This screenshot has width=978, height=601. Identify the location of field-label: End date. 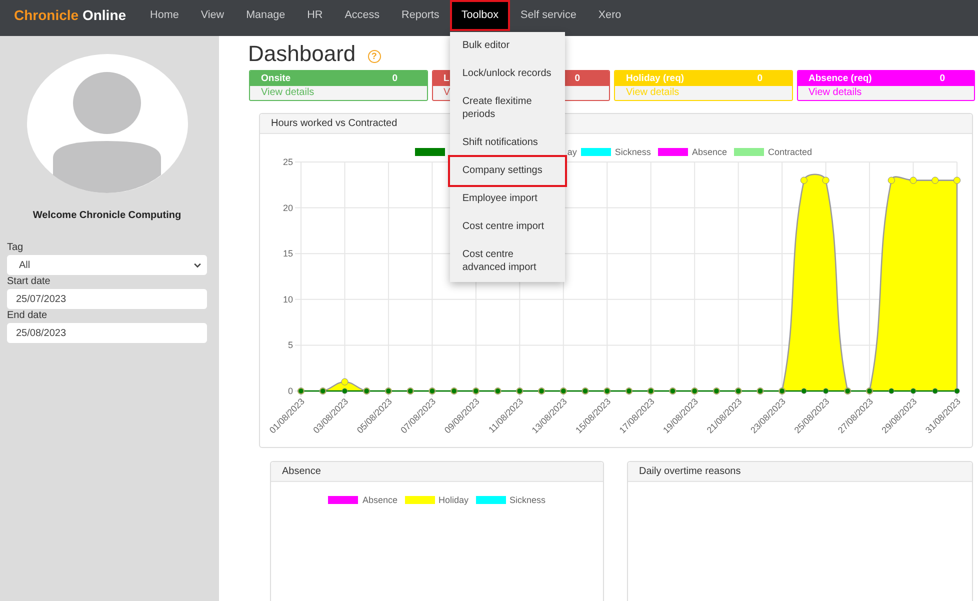
(27, 315).